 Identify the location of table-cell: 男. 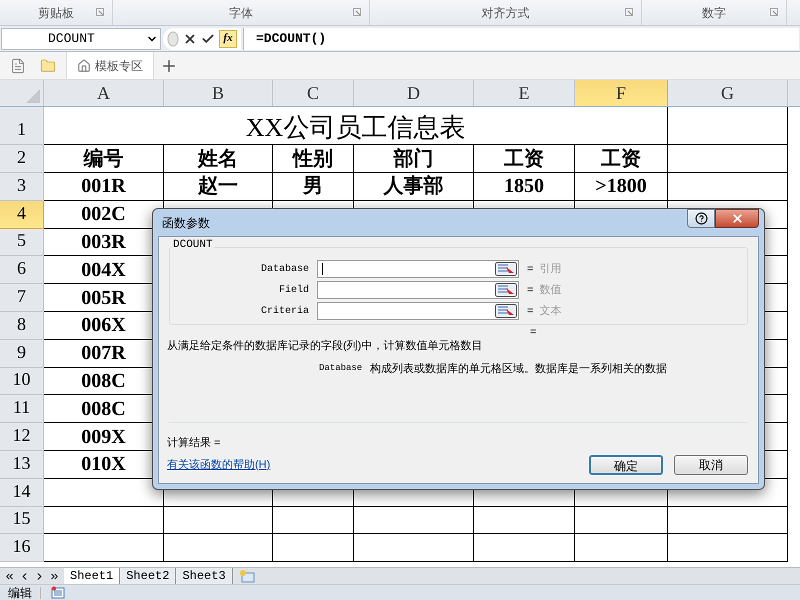
(313, 187).